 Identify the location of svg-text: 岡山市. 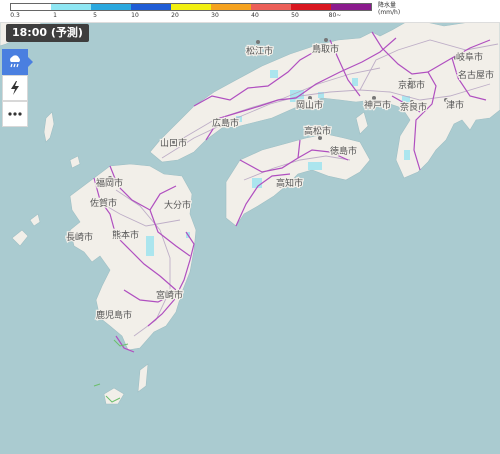
(309, 105).